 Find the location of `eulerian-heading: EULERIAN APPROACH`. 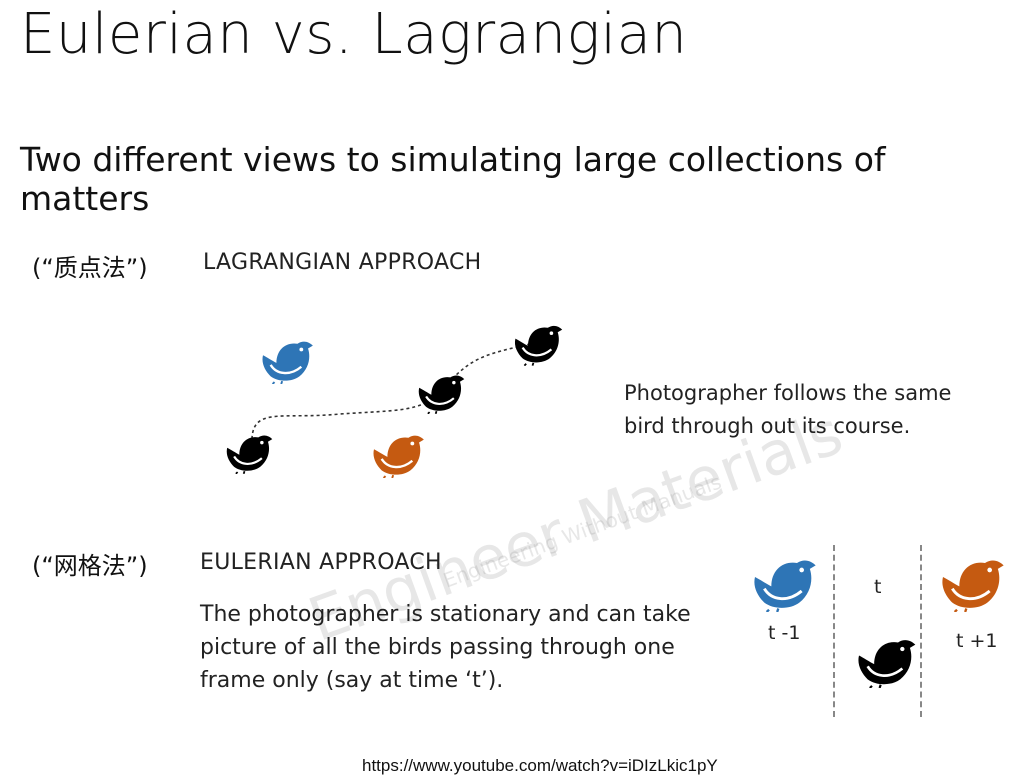

eulerian-heading: EULERIAN APPROACH is located at coordinates (321, 562).